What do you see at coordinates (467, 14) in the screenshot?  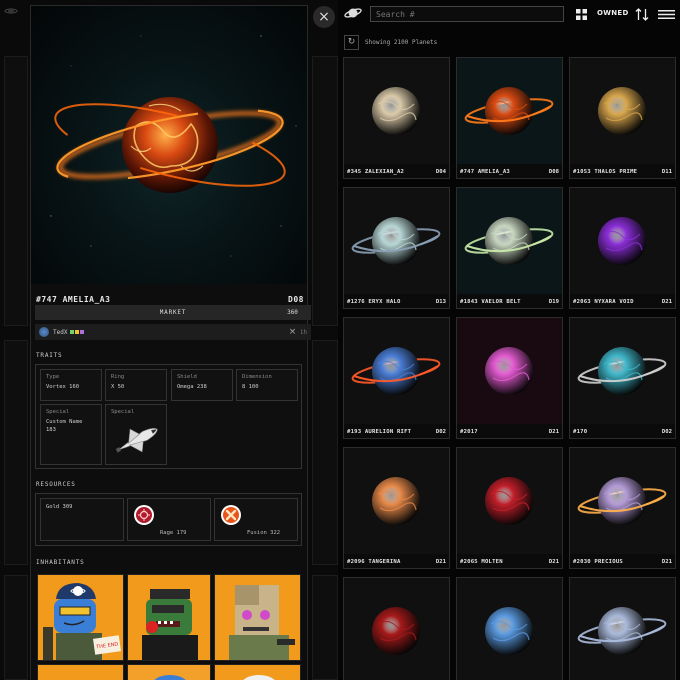 I see `search-input` at bounding box center [467, 14].